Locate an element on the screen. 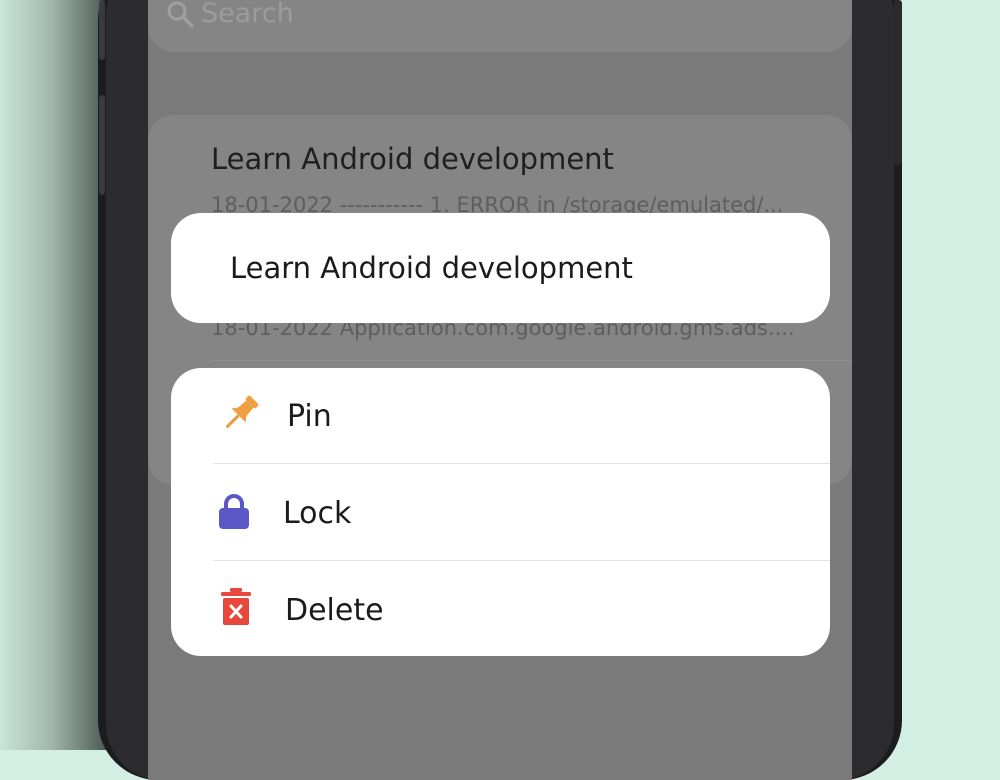 The width and height of the screenshot is (1000, 780). search-icon is located at coordinates (180, 14).